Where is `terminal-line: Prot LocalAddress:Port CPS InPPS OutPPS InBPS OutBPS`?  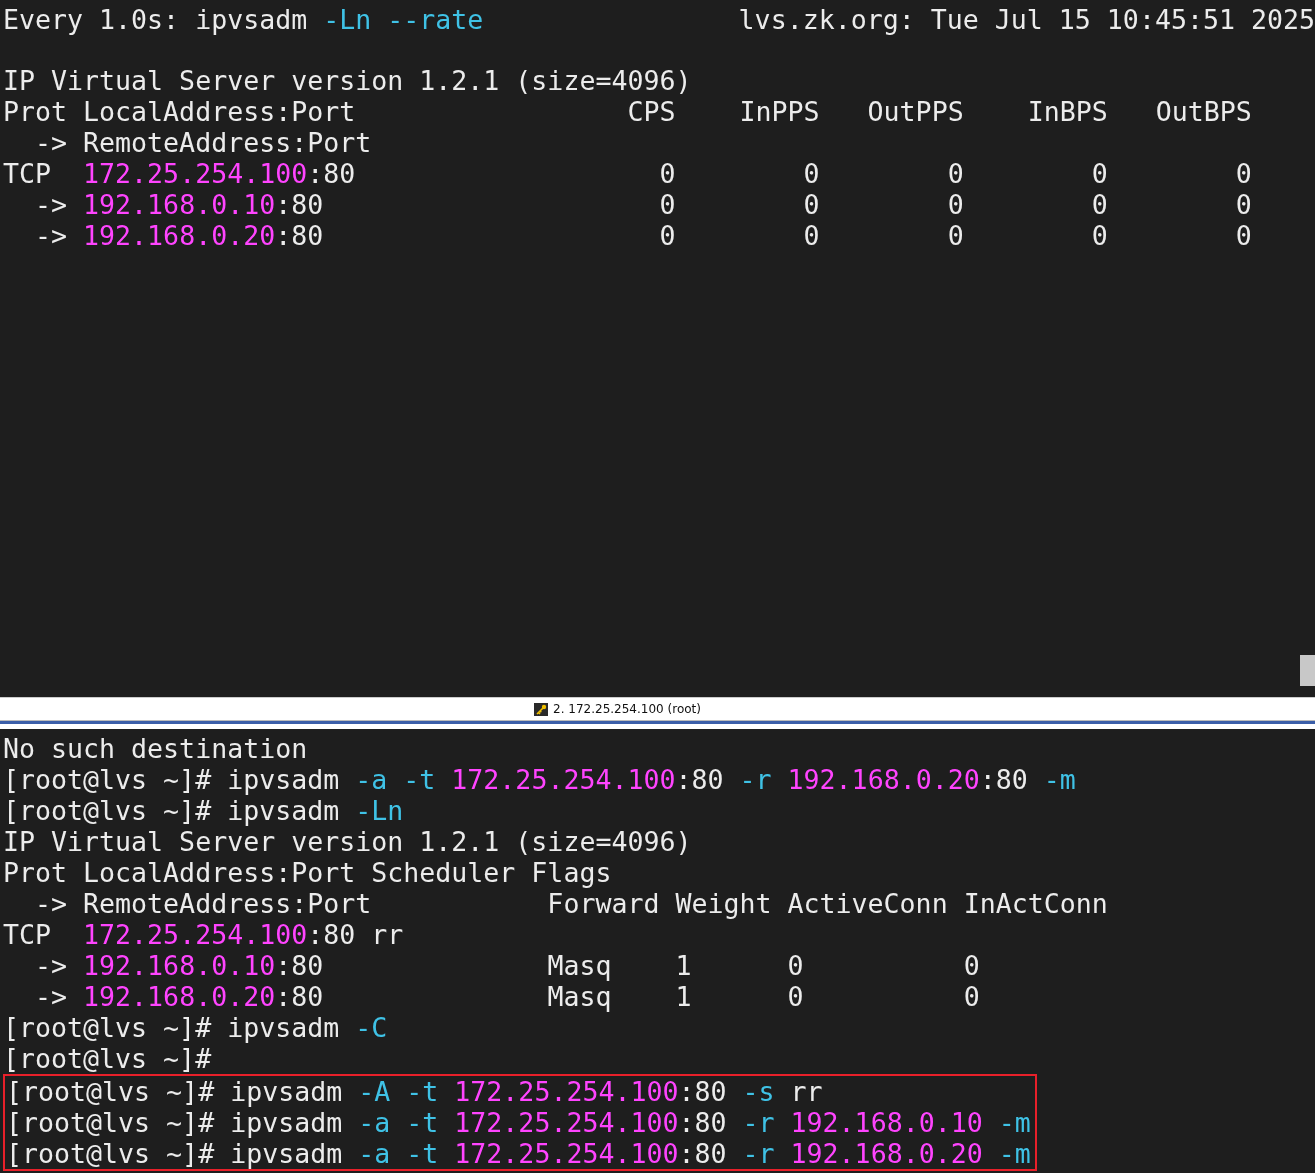 terminal-line: Prot LocalAddress:Port CPS InPPS OutPPS InBPS OutBPS is located at coordinates (627, 111).